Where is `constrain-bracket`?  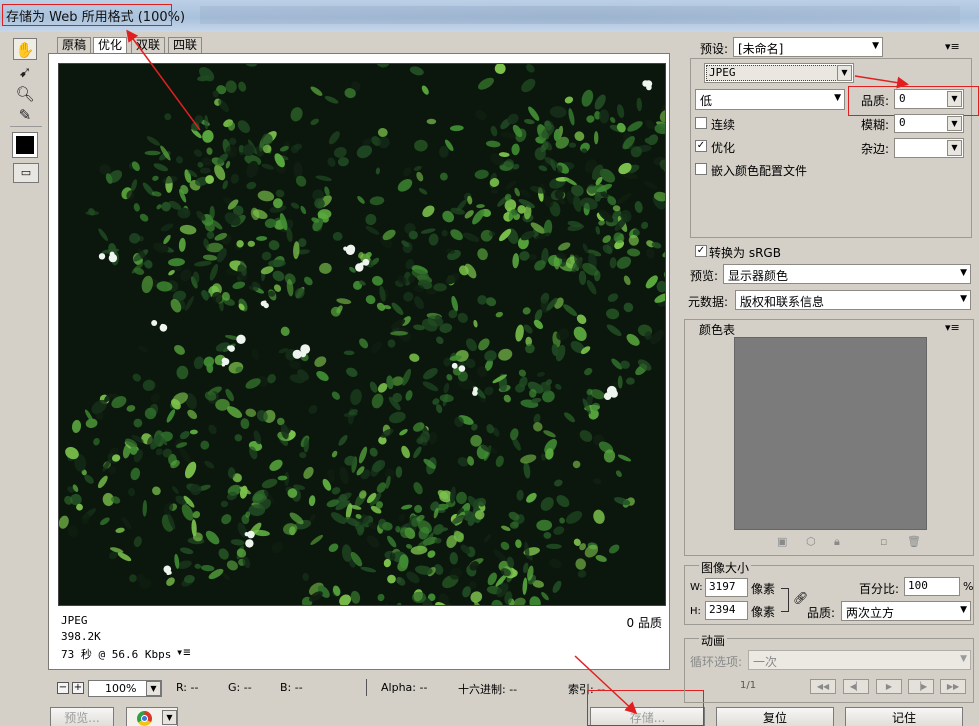 constrain-bracket is located at coordinates (785, 600).